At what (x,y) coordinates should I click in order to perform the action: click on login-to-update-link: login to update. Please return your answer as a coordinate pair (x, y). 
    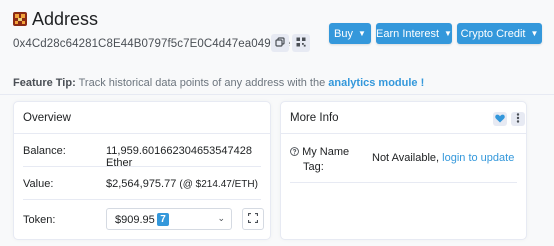
    Looking at the image, I should click on (478, 158).